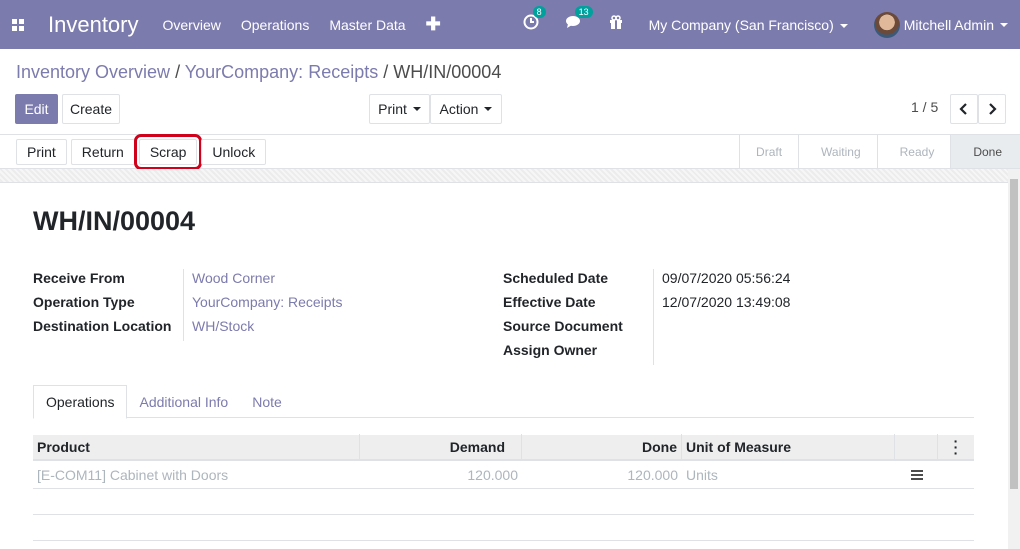 This screenshot has width=1020, height=549. What do you see at coordinates (702, 474) in the screenshot?
I see `cell-uom: Units` at bounding box center [702, 474].